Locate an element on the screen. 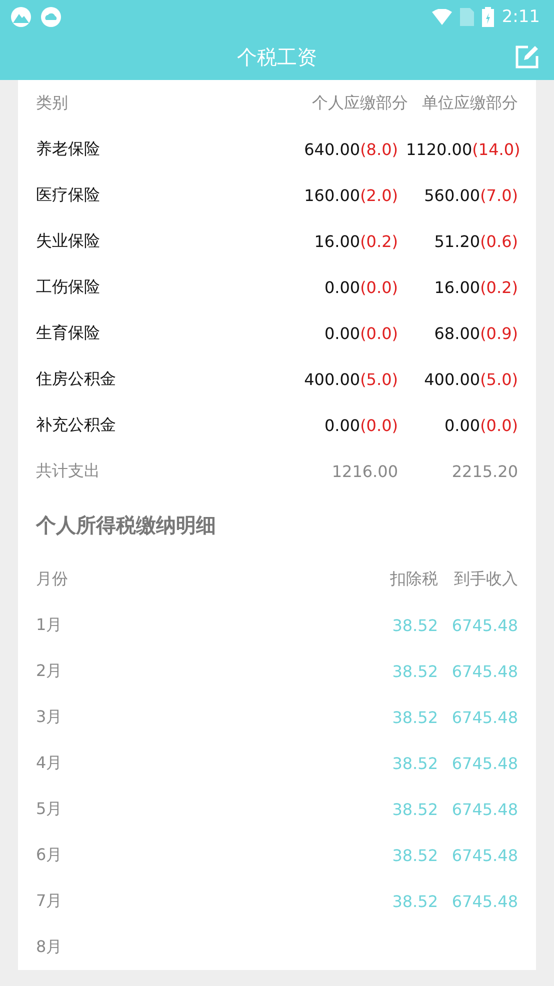  insurance-name: 失业保险 is located at coordinates (68, 241).